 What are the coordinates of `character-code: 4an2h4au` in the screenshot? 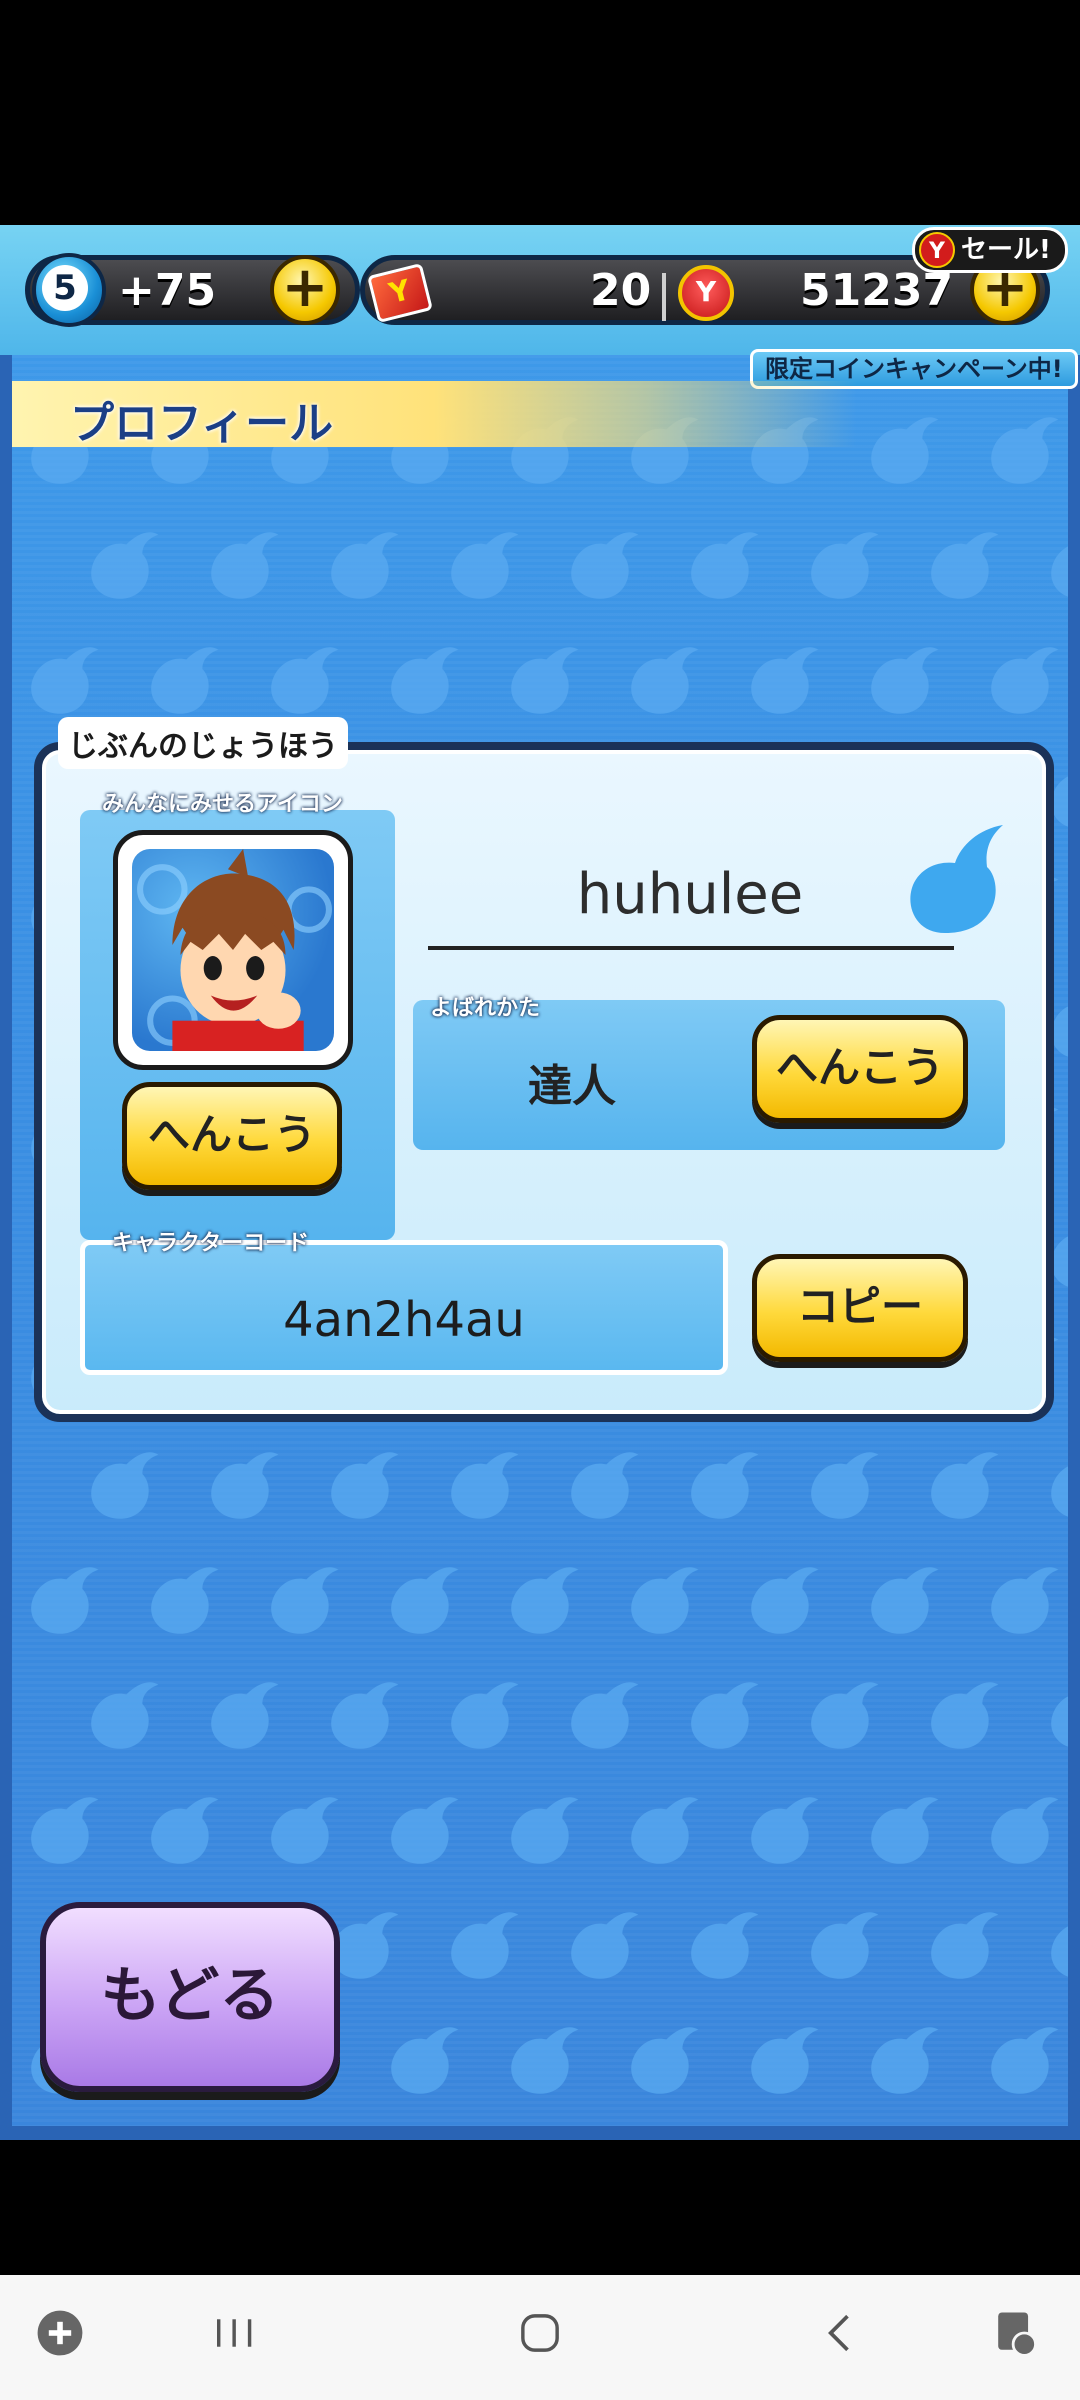 It's located at (404, 1320).